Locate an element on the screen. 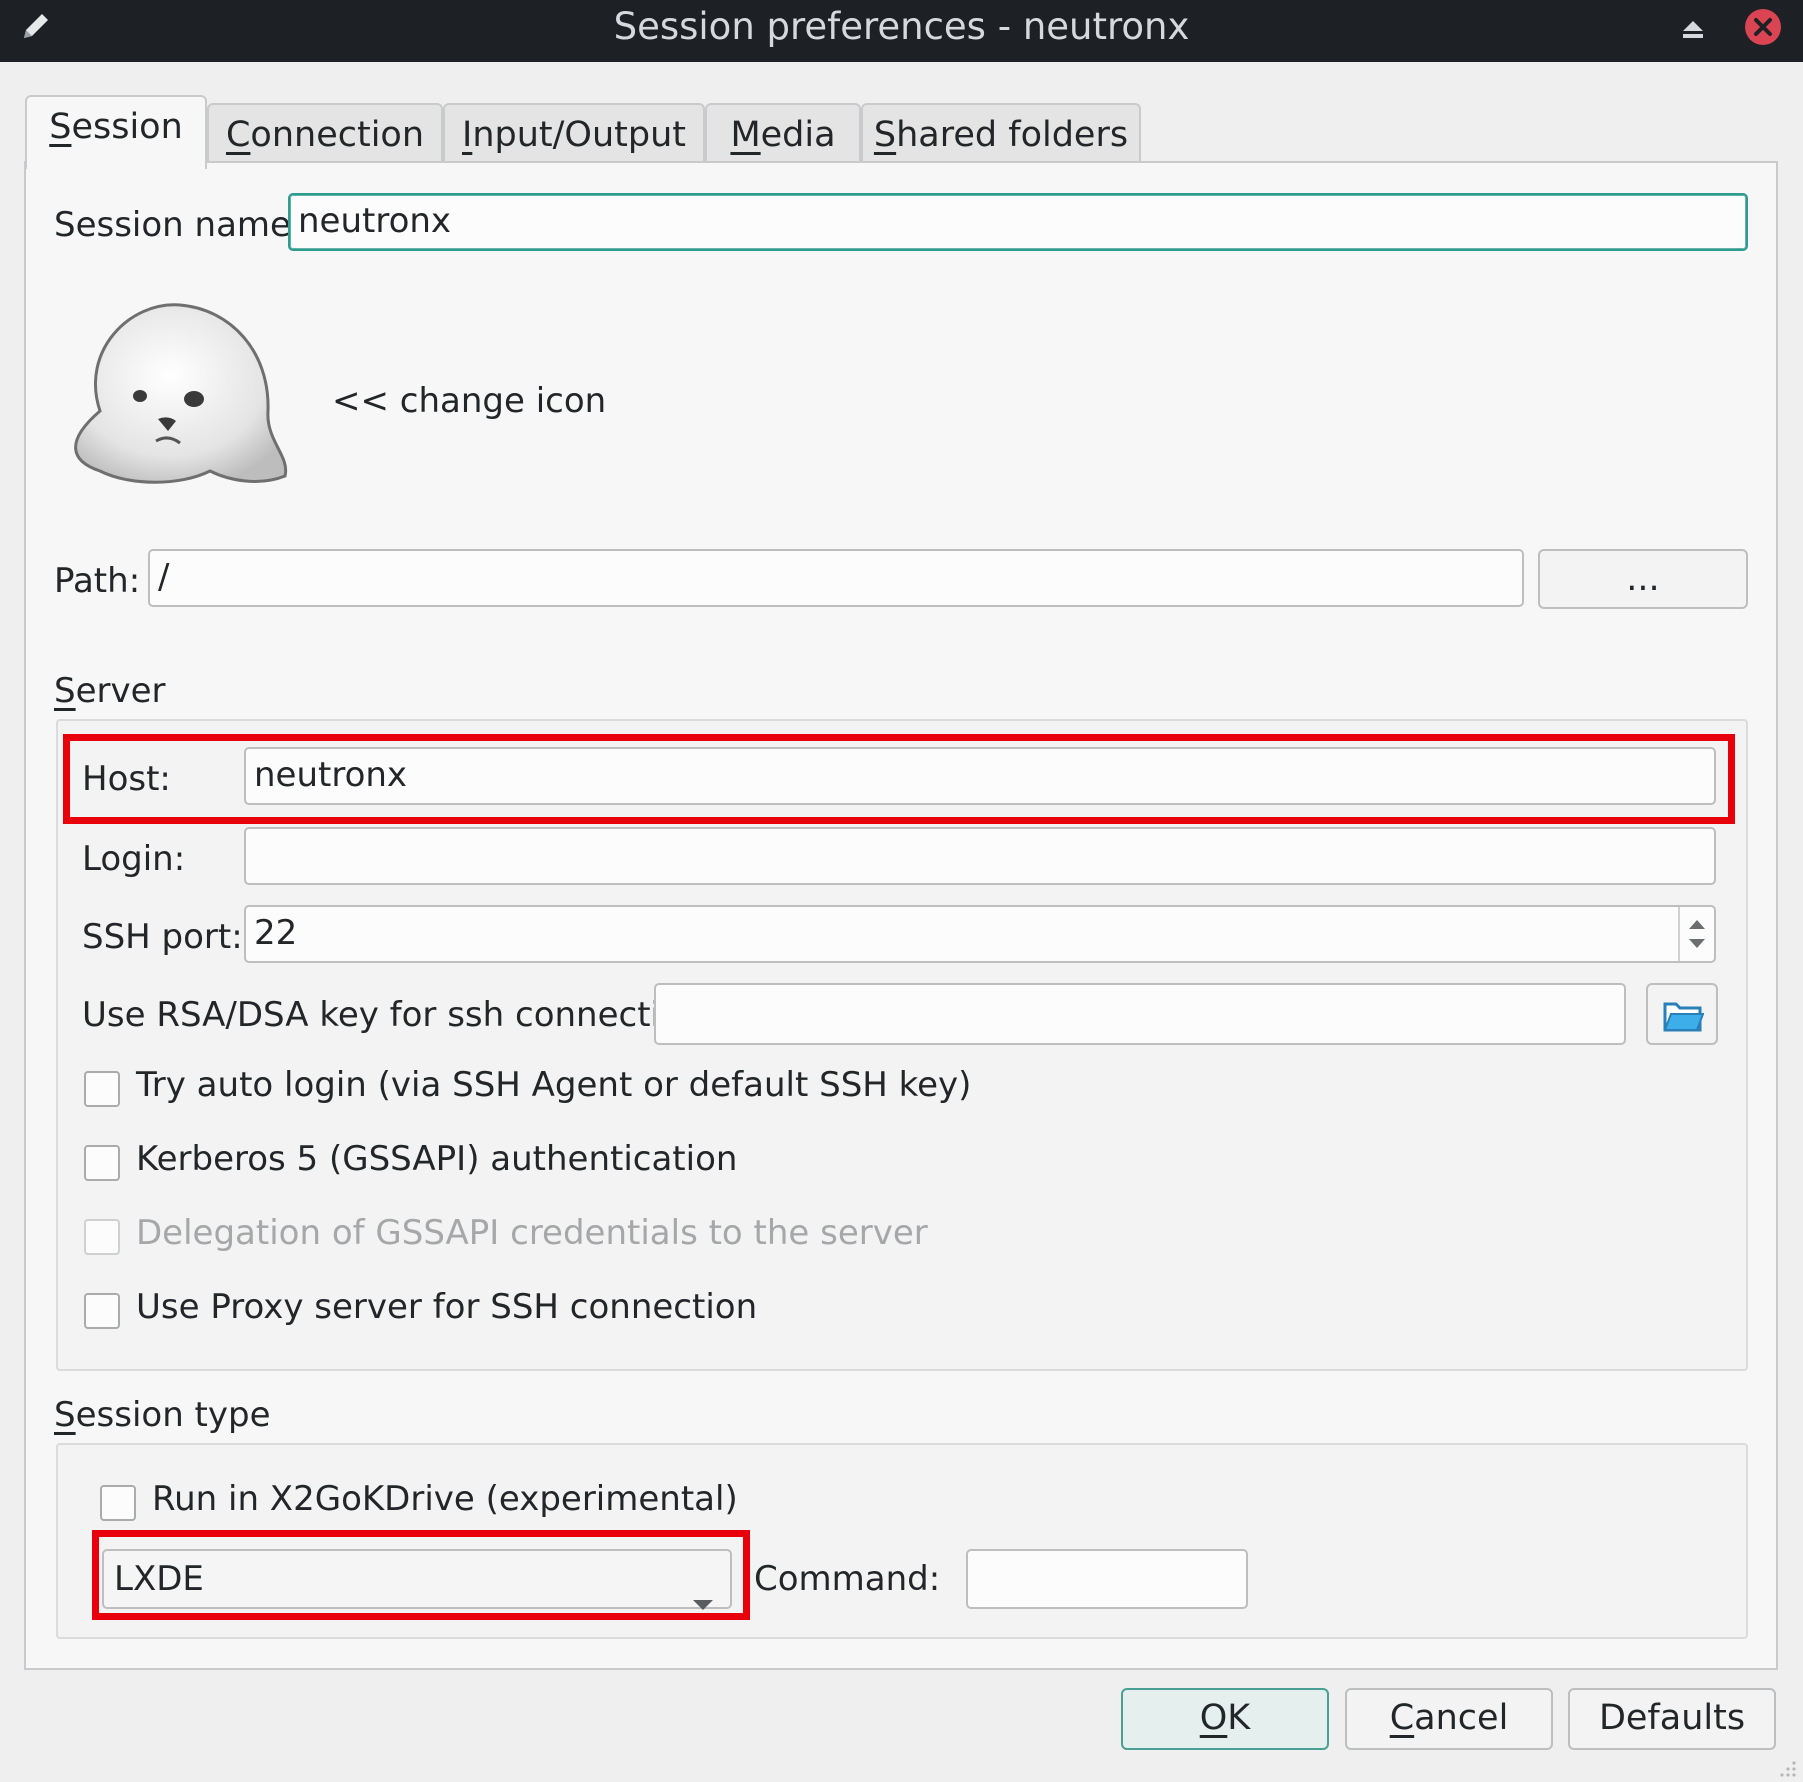  cancel-button: Cancel is located at coordinates (1449, 1719).